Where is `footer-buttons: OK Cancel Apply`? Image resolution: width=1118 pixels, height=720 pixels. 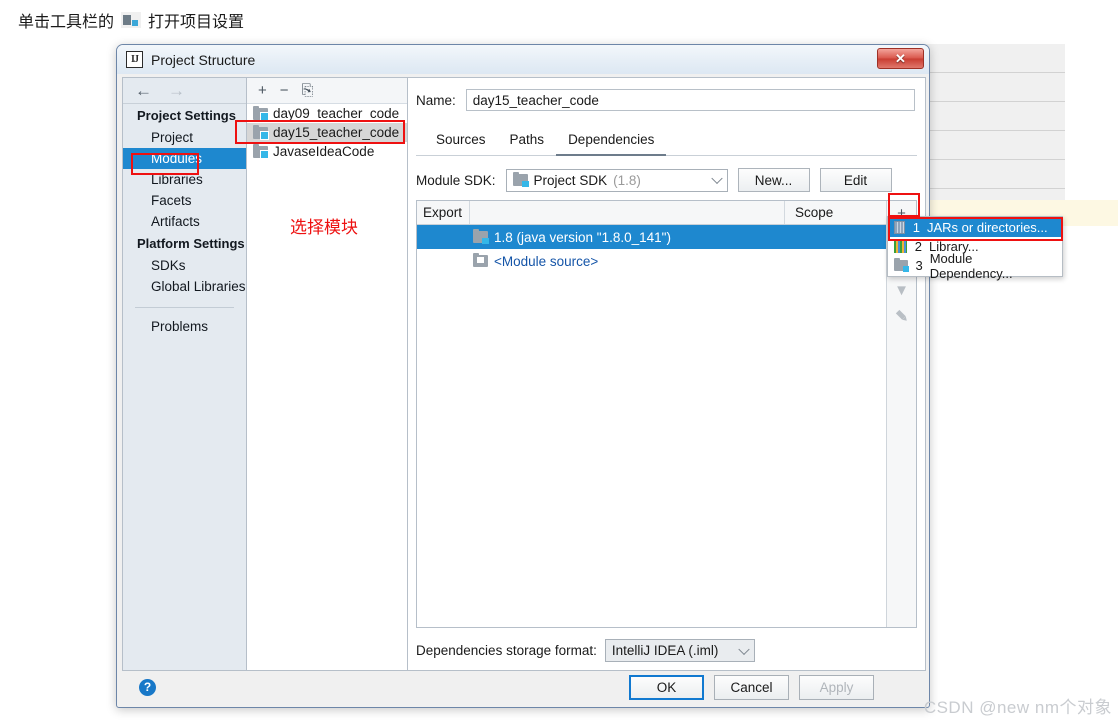 footer-buttons: OK Cancel Apply is located at coordinates (751, 687).